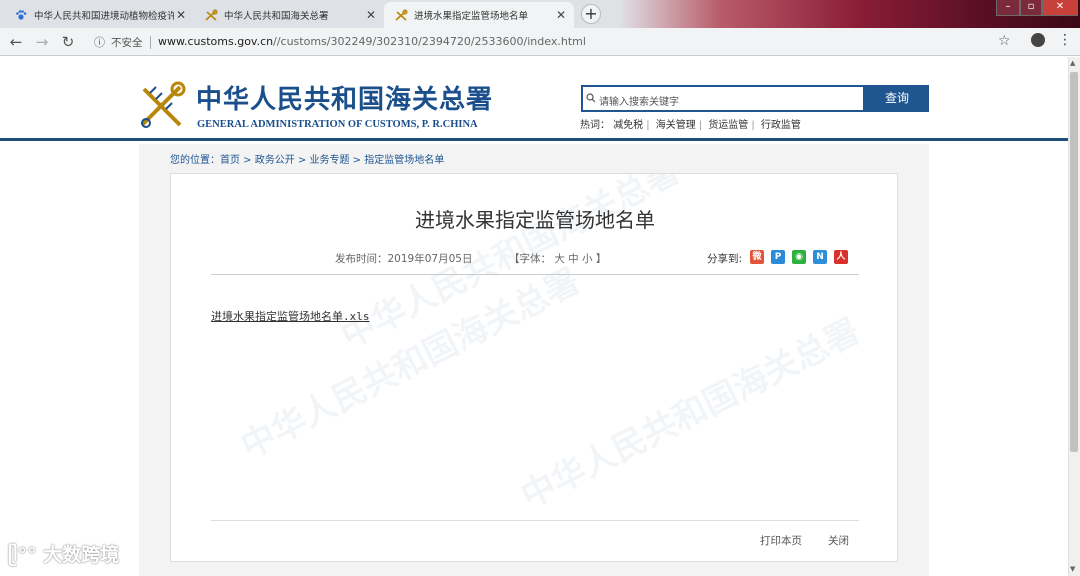  I want to click on tab-label: 进境水果指定监管场地名单, so click(471, 16).